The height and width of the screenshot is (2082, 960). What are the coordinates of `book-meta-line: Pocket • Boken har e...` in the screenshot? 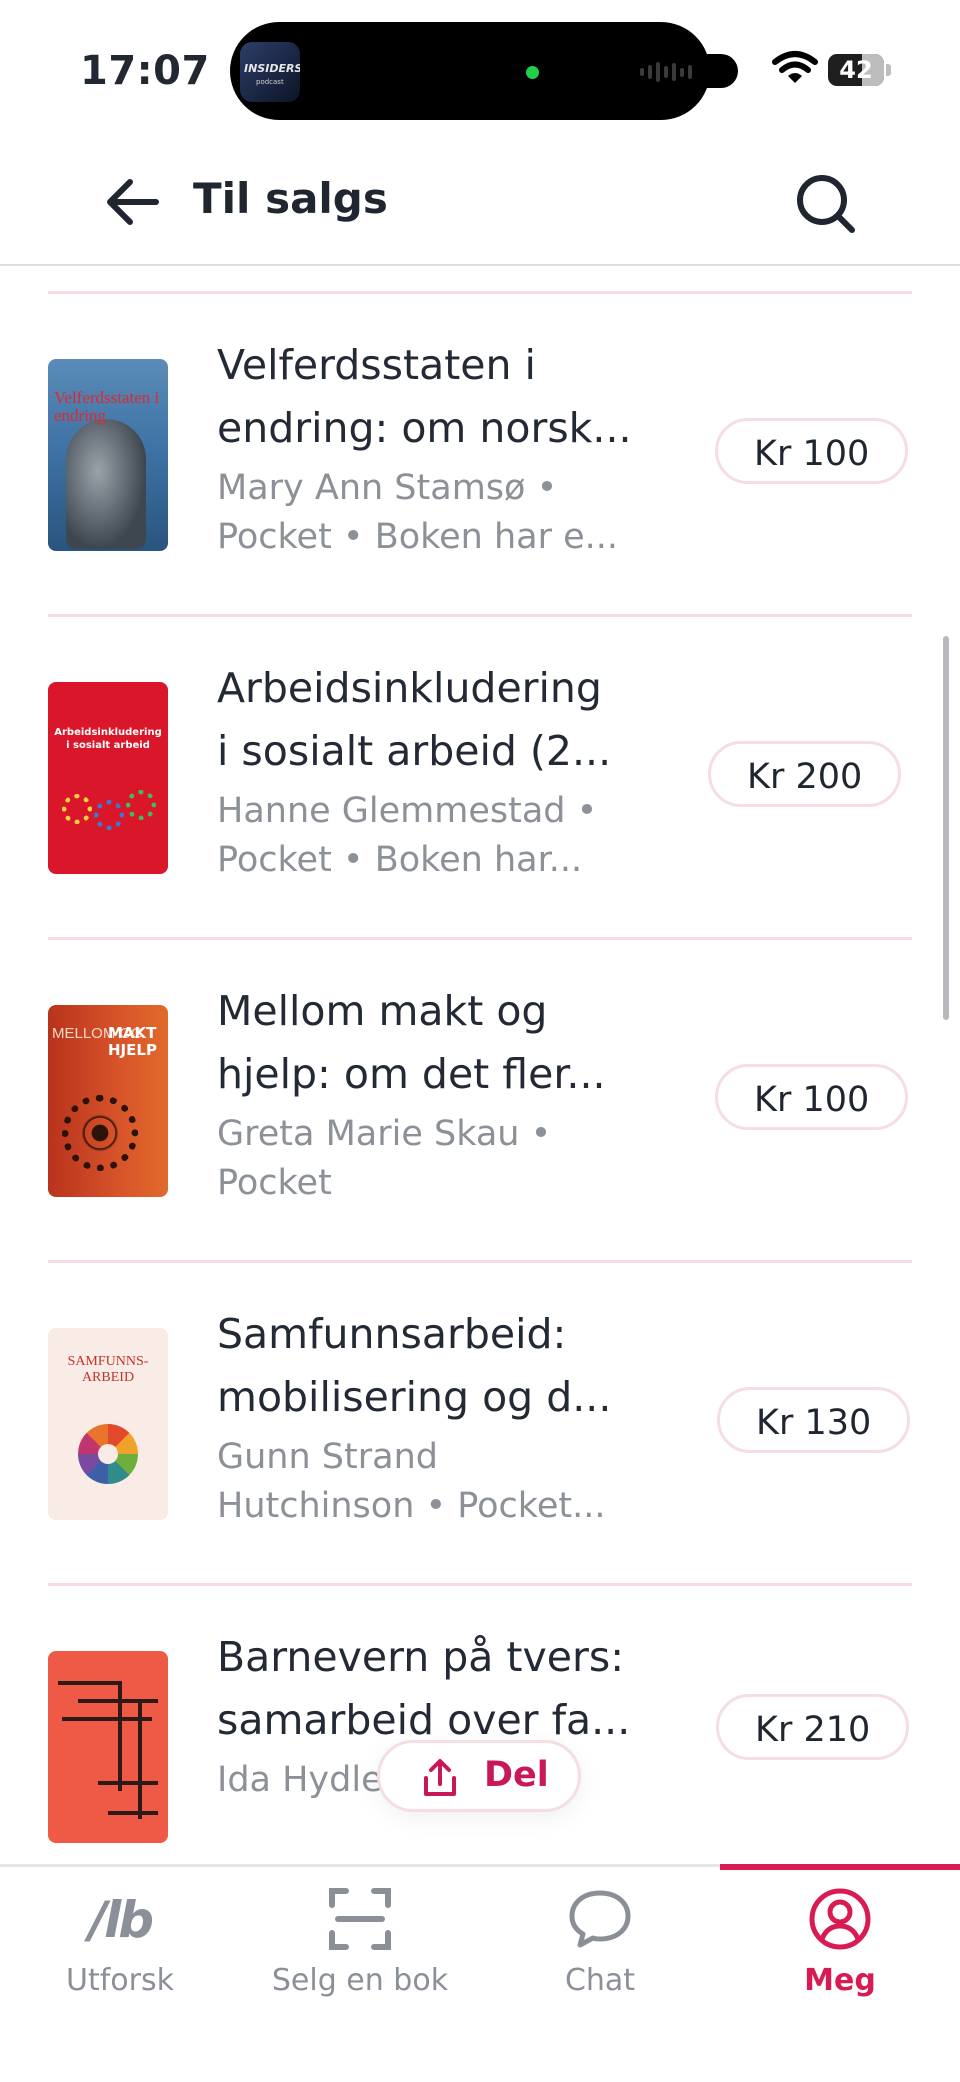 It's located at (418, 537).